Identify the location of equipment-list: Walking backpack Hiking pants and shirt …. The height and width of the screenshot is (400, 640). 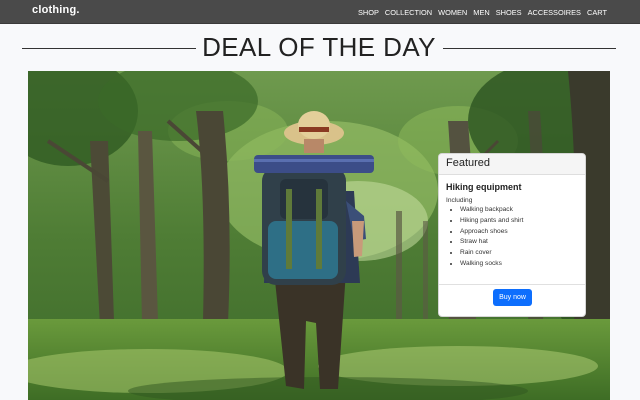
(512, 237).